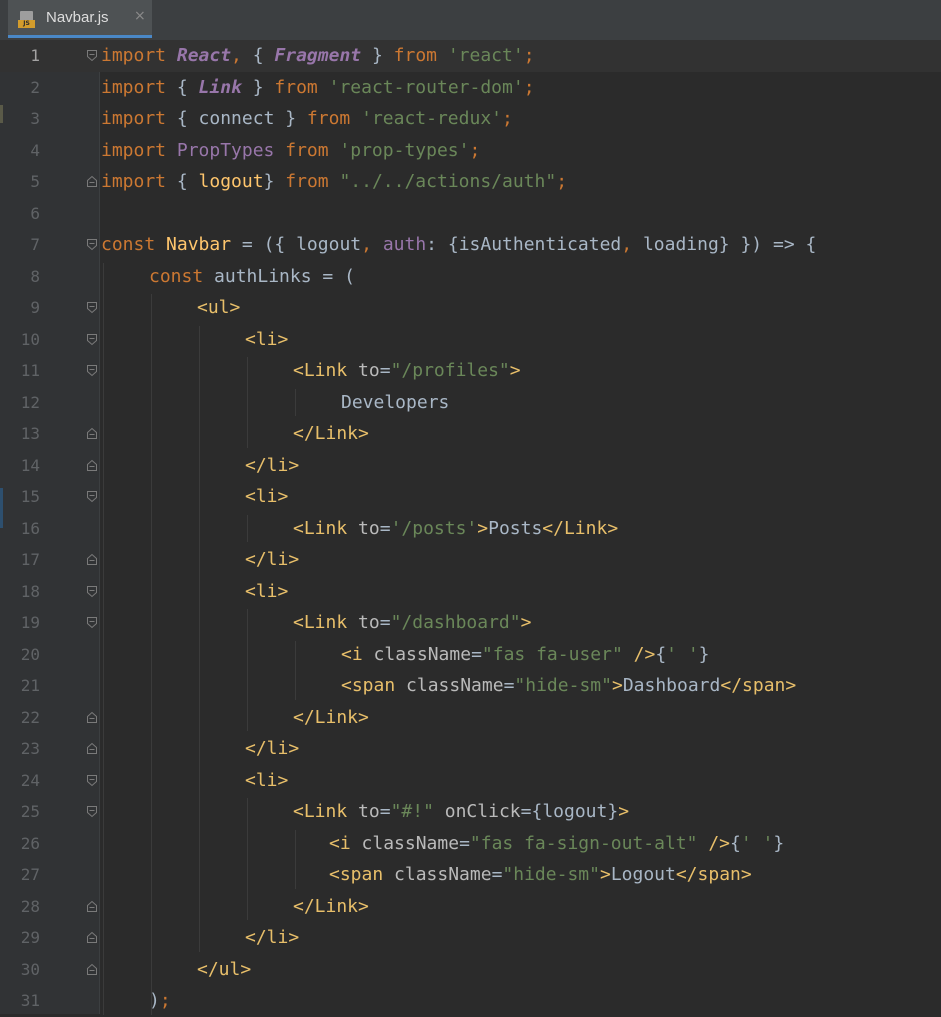  What do you see at coordinates (30, 717) in the screenshot?
I see `line-number: 22` at bounding box center [30, 717].